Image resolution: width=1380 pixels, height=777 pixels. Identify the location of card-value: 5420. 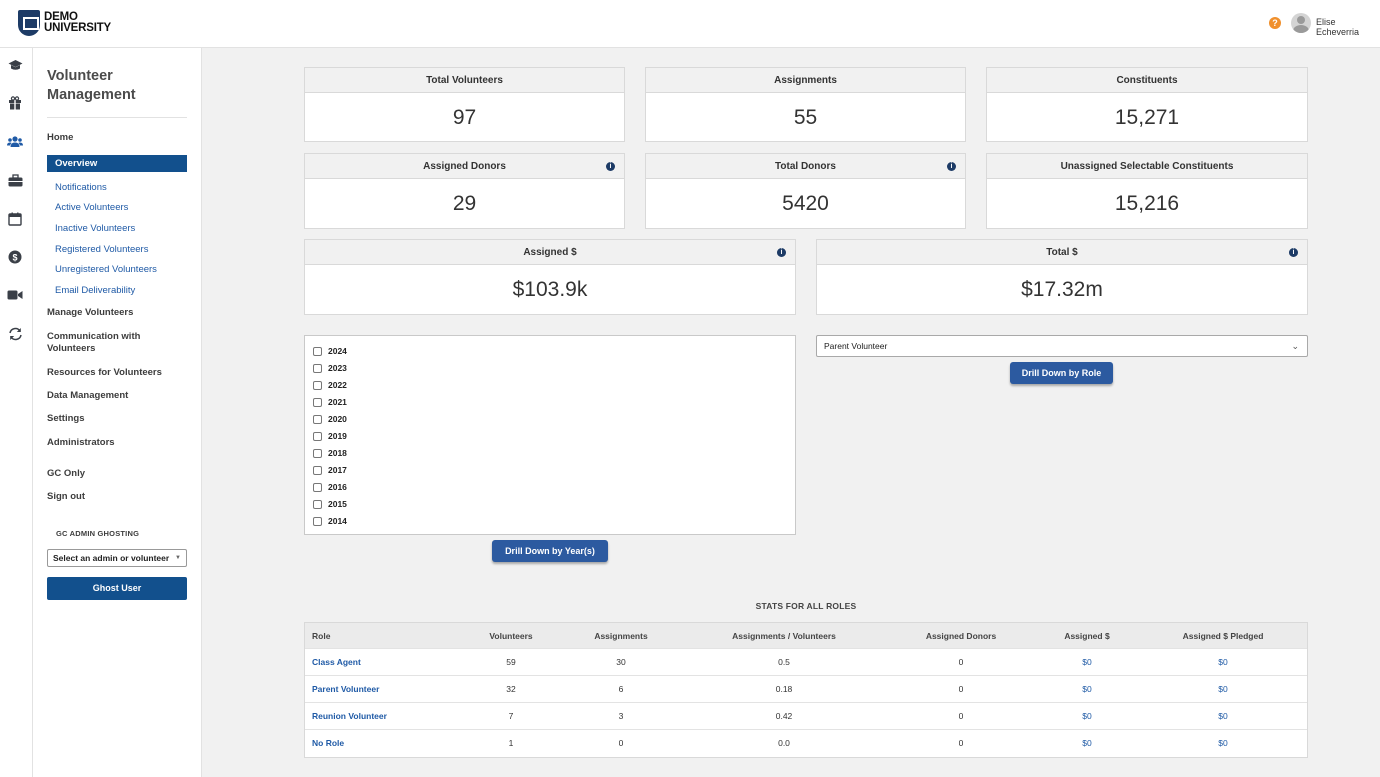
(805, 203).